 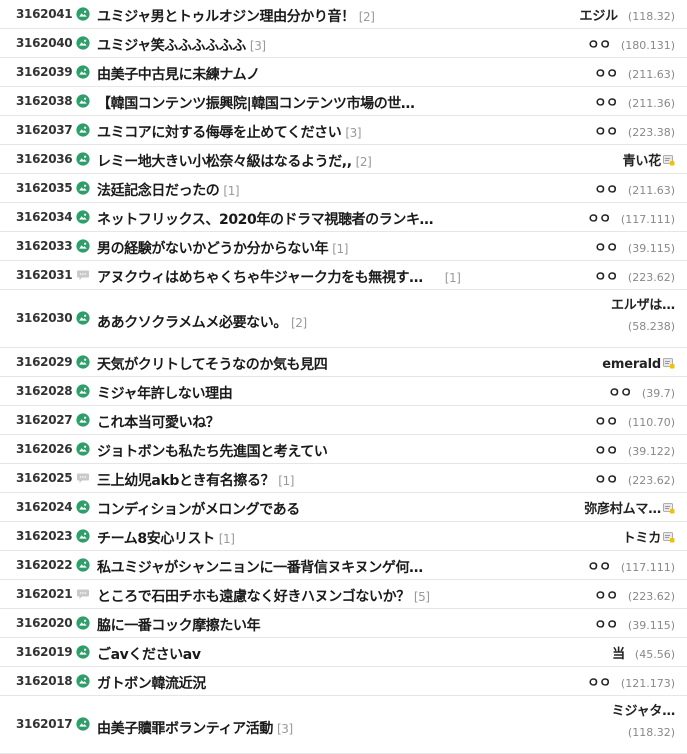 I want to click on post-title-link: 脇に一番コック摩擦たい年, so click(x=179, y=625).